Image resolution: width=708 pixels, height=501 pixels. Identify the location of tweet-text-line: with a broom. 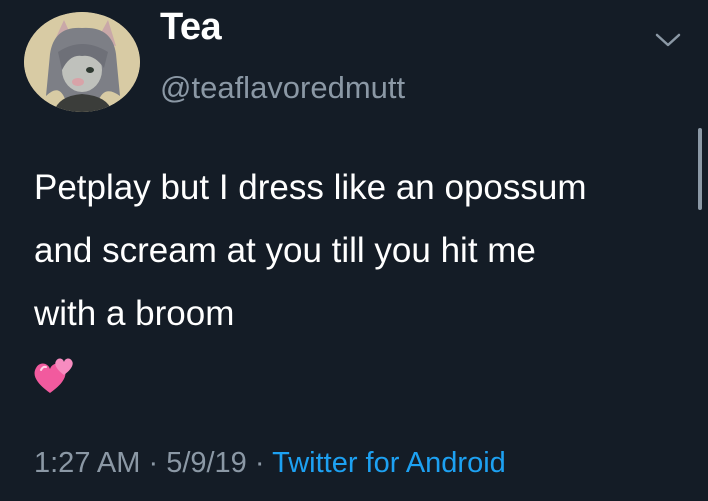
(134, 313).